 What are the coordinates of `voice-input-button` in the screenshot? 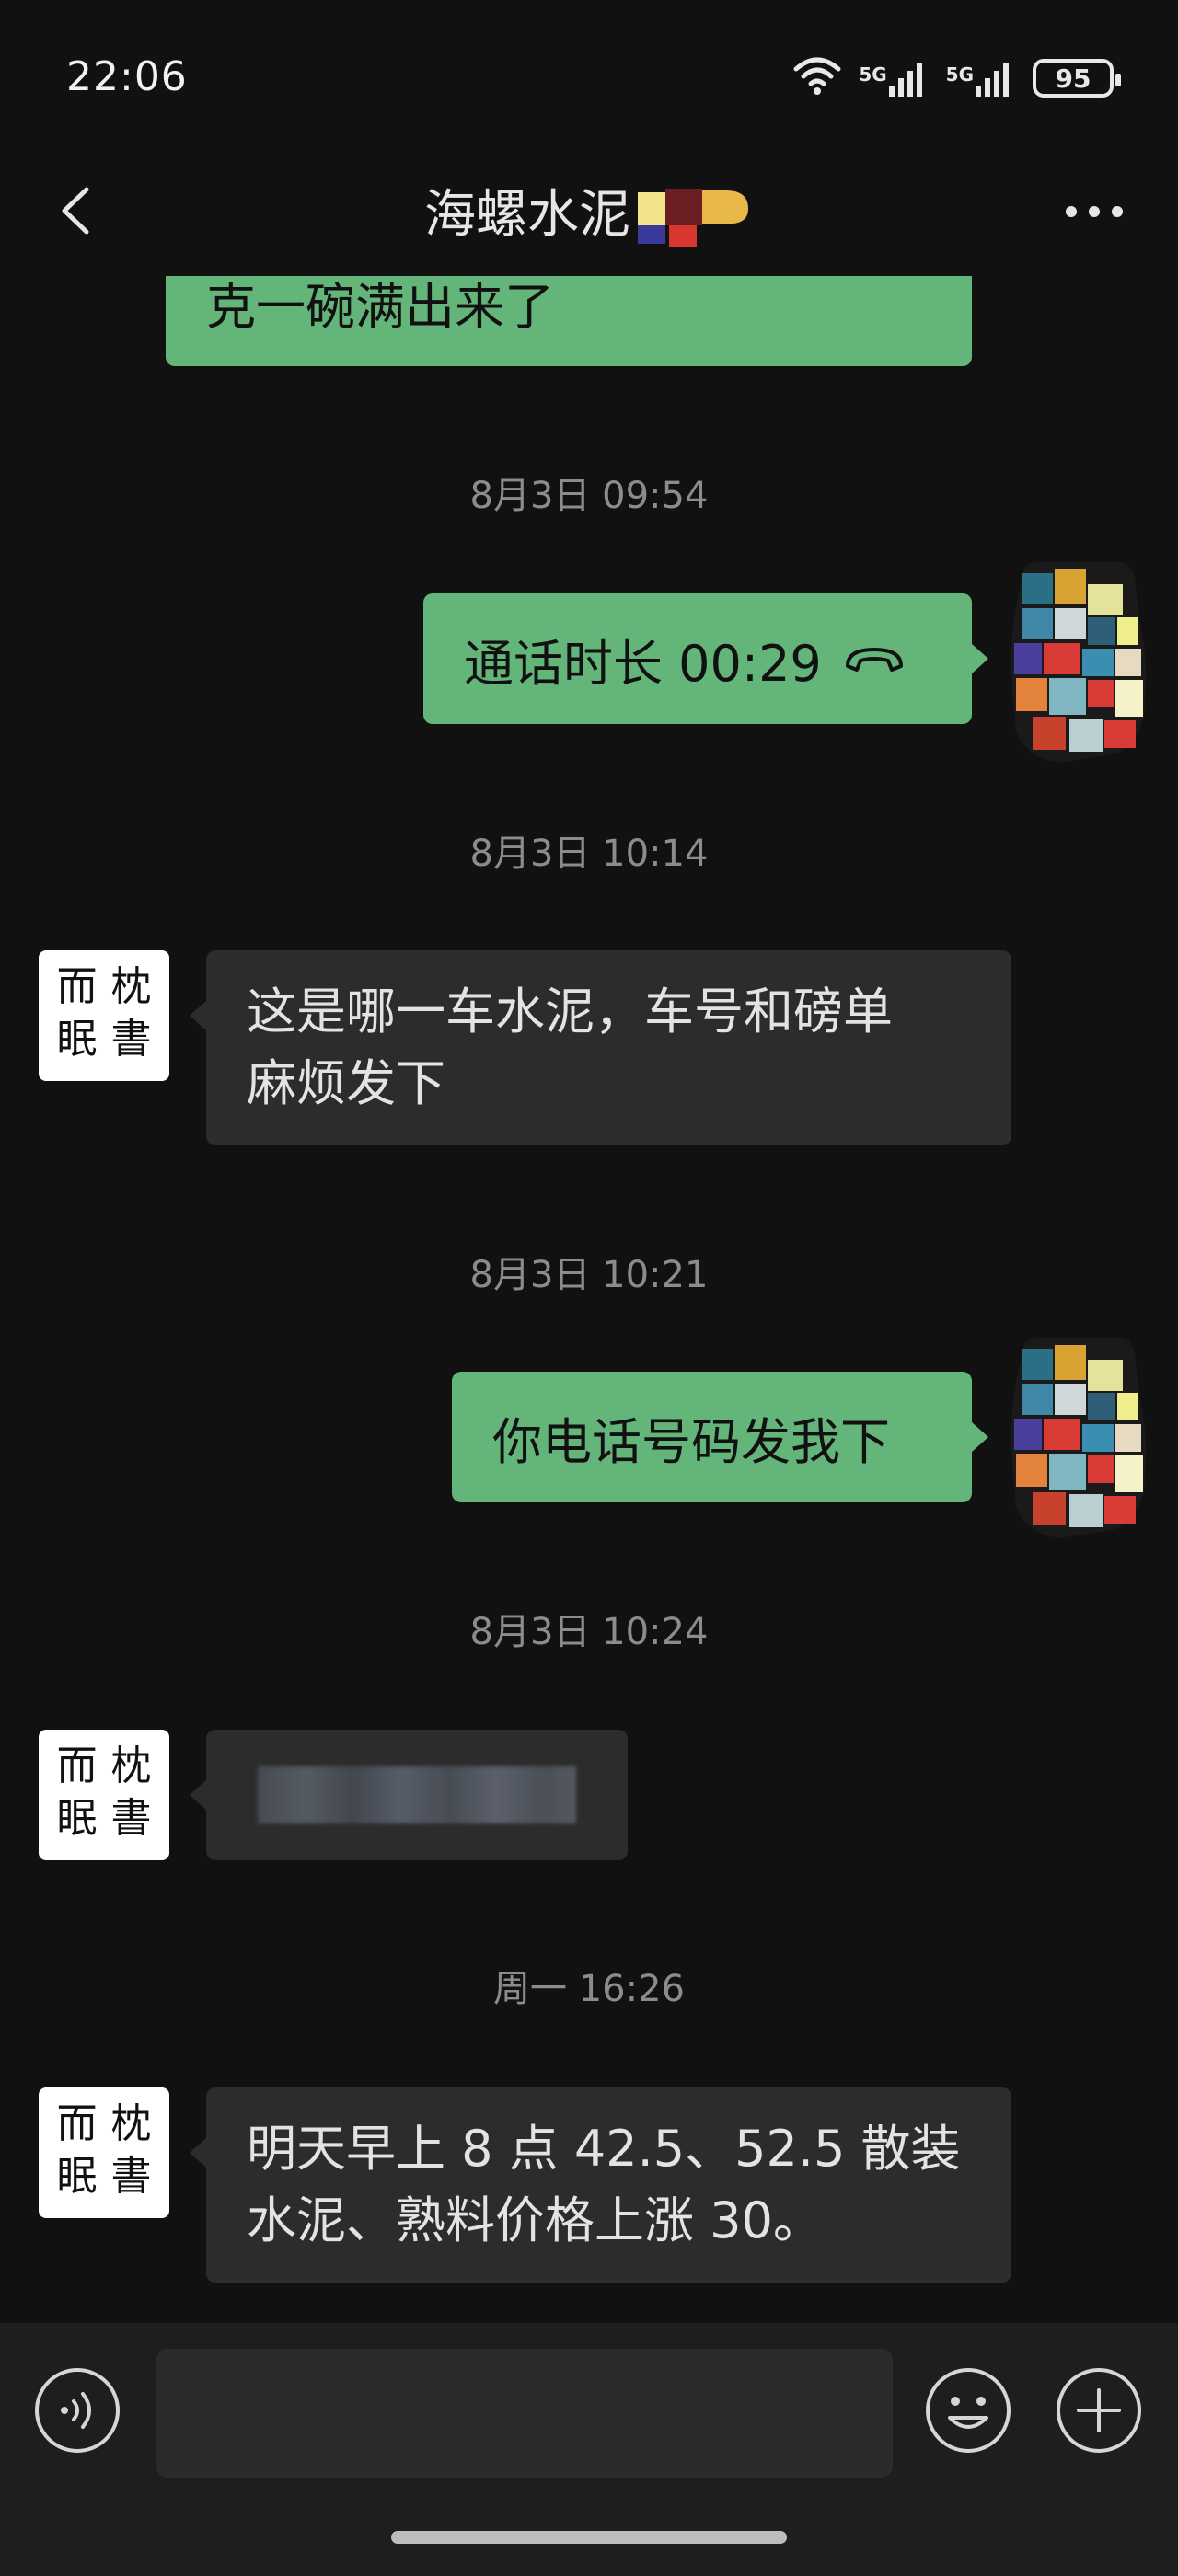 It's located at (77, 2410).